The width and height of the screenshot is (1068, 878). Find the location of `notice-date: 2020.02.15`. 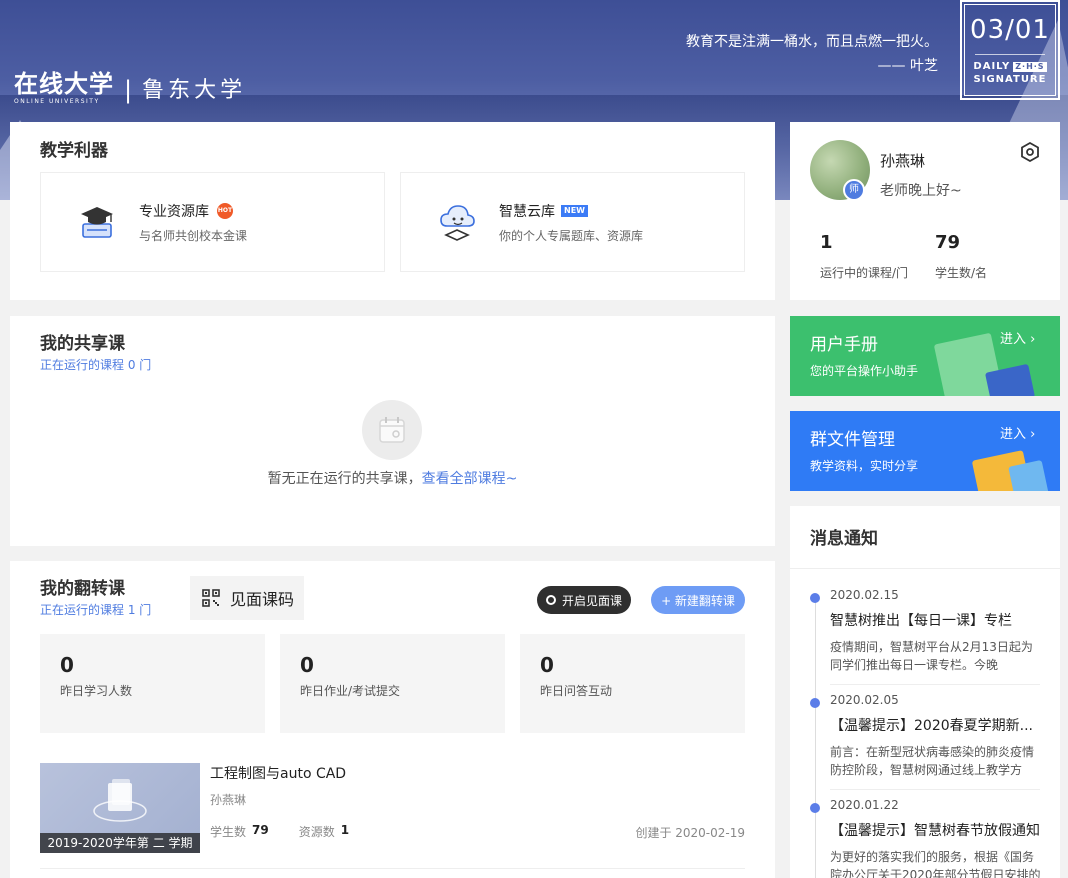

notice-date: 2020.02.15 is located at coordinates (864, 595).